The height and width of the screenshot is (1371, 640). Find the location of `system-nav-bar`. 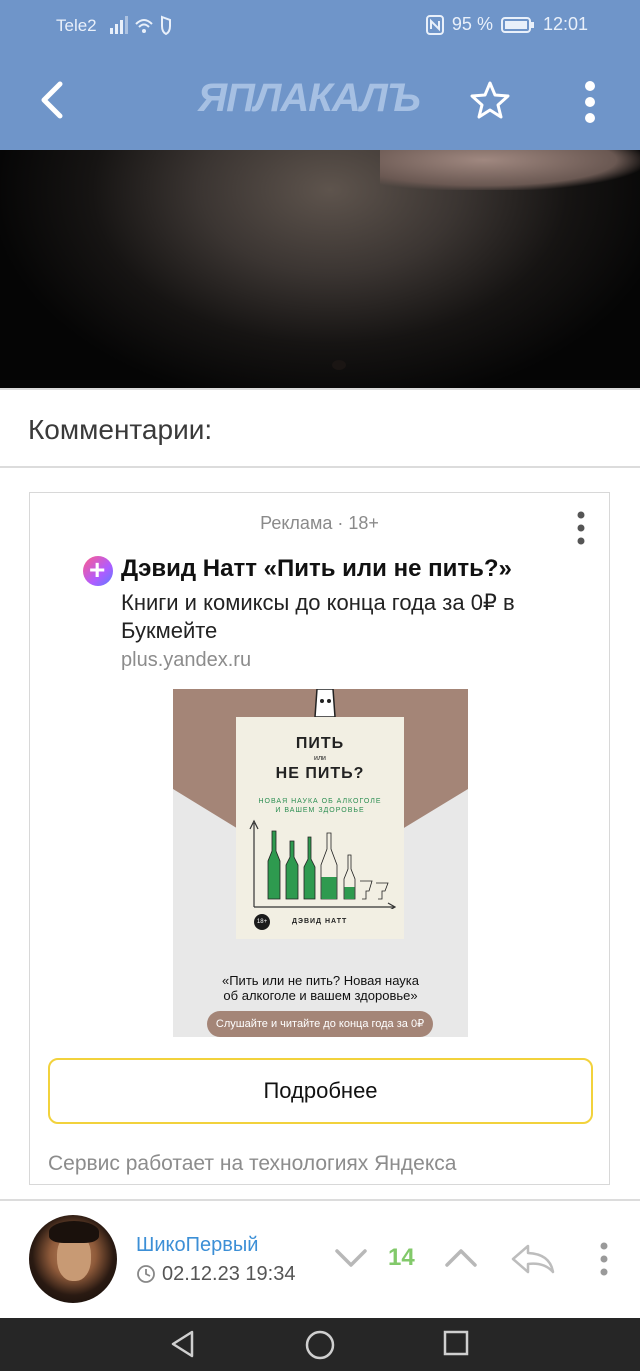

system-nav-bar is located at coordinates (320, 1344).